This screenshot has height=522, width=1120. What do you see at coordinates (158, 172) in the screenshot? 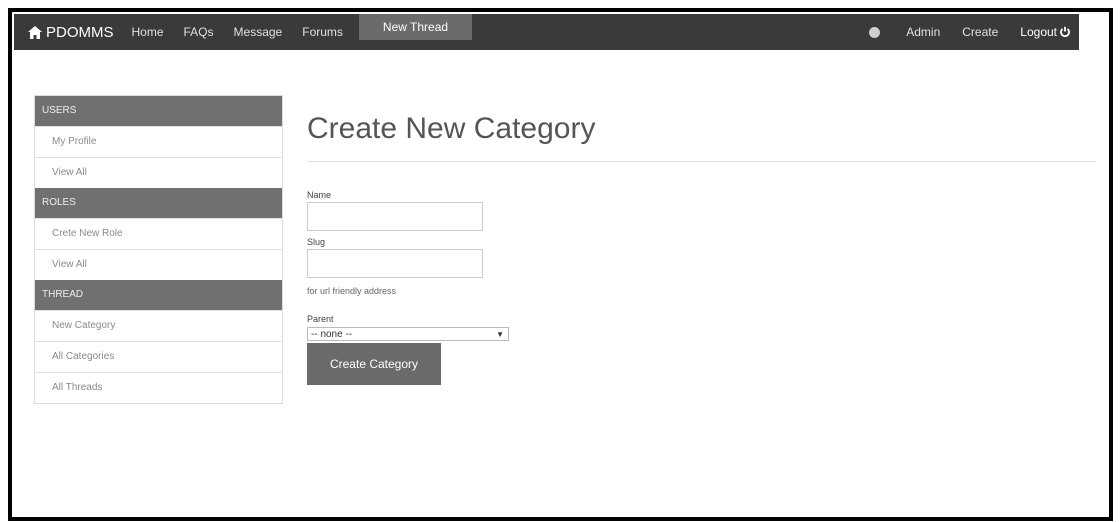
I see `sidebar-item-view-all-users: View All` at bounding box center [158, 172].